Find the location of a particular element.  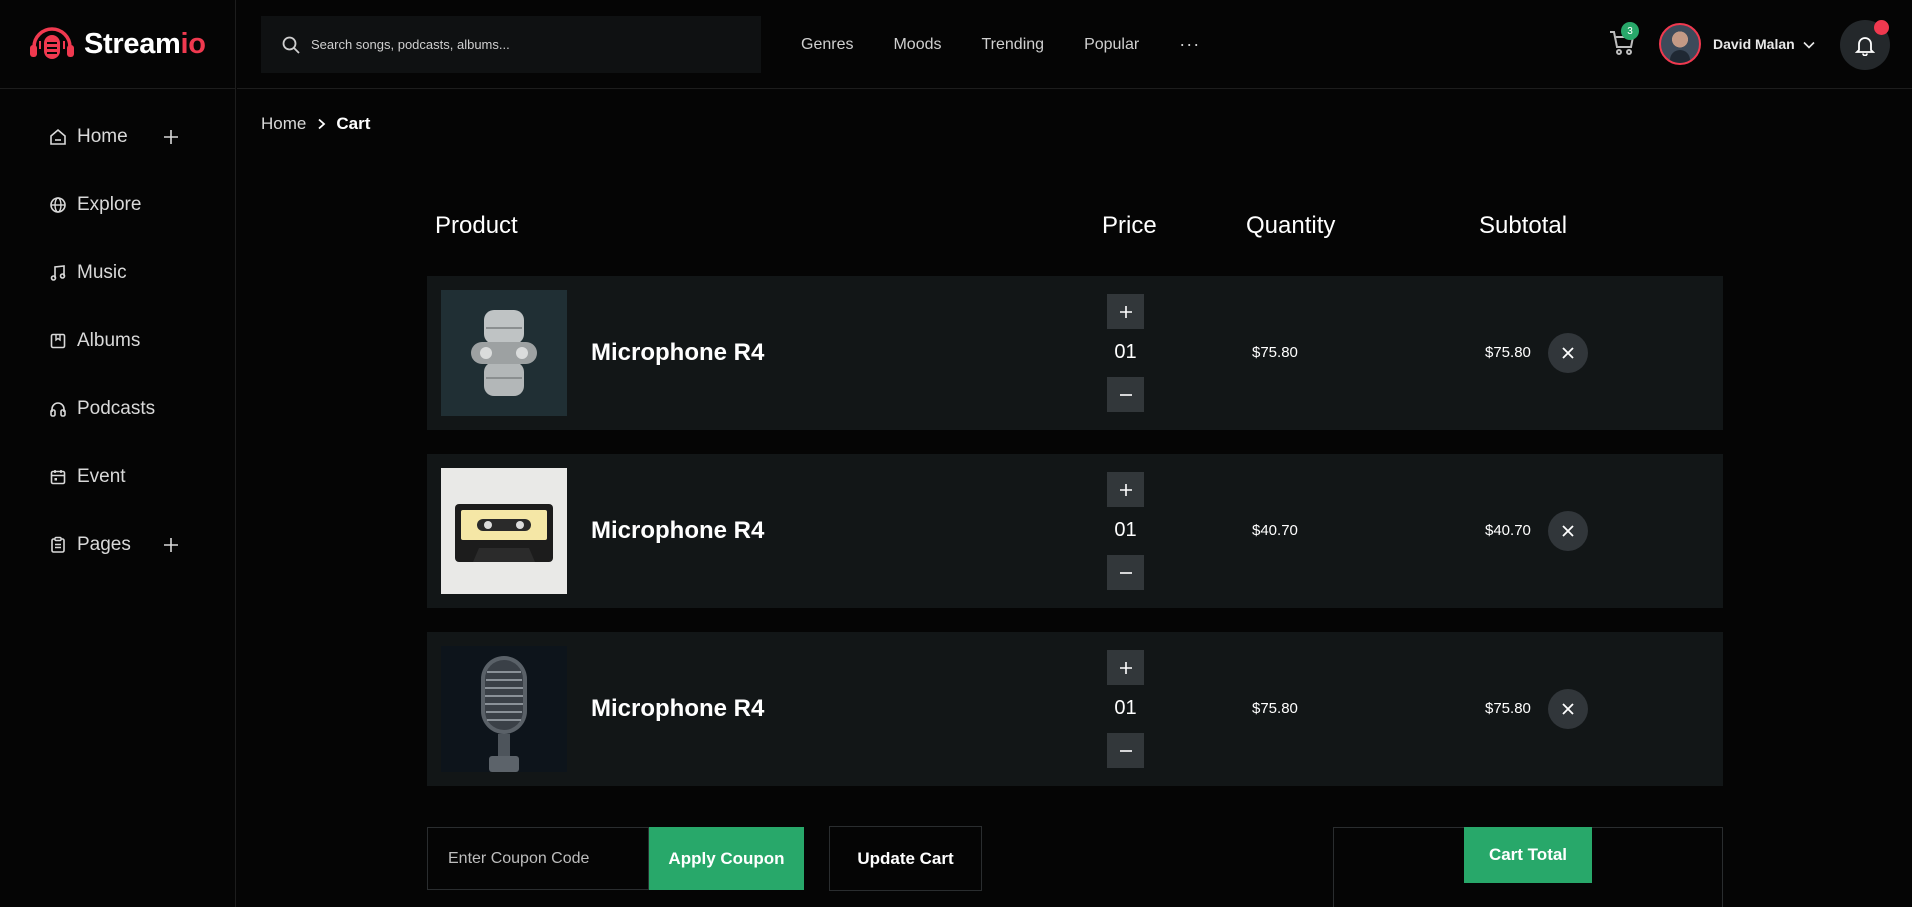

sidebar-item-label: Albums is located at coordinates (109, 340).